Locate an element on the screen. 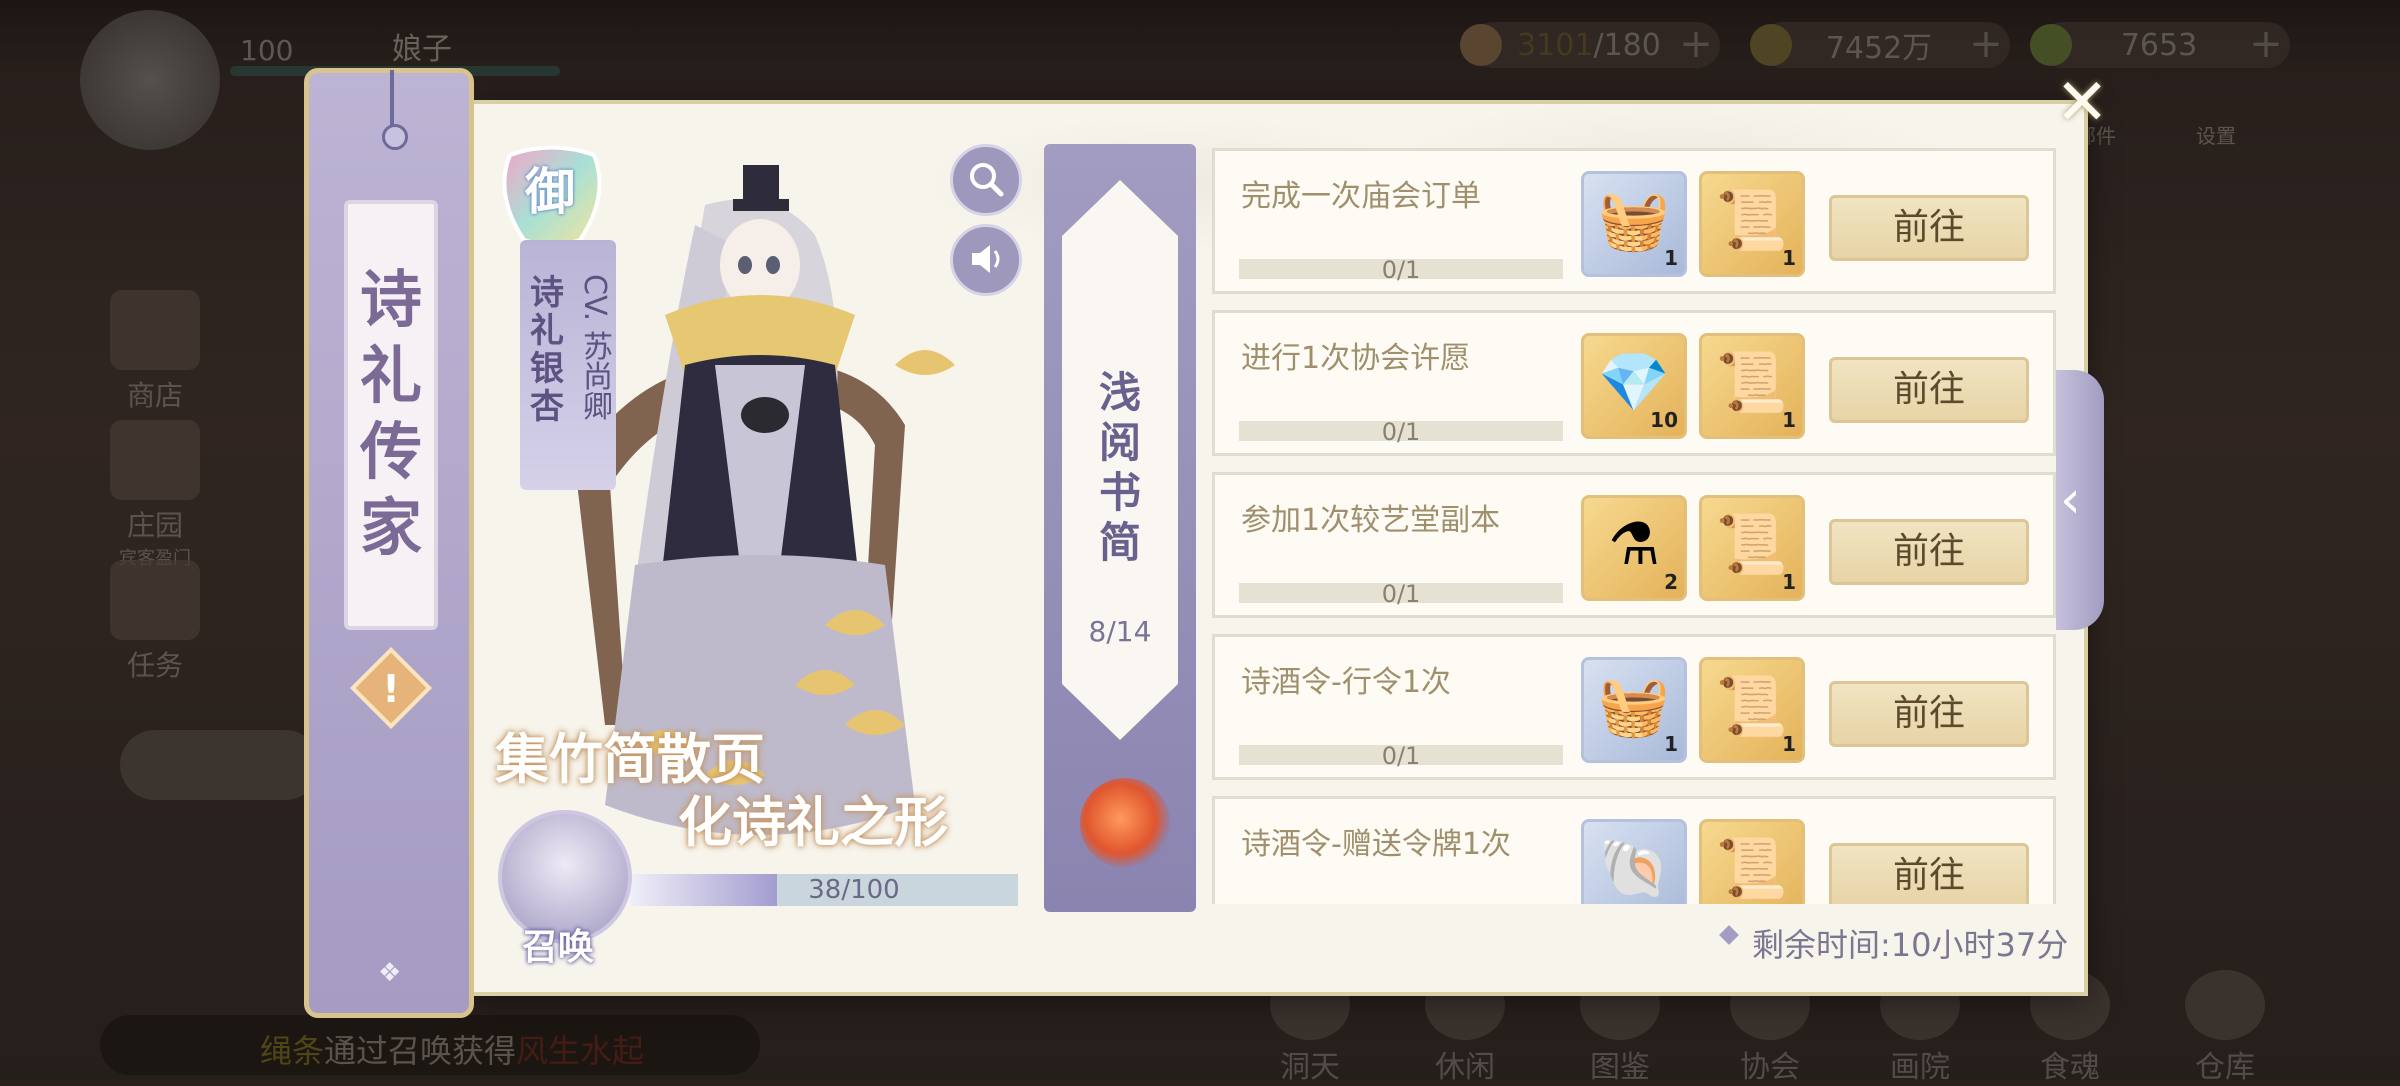 This screenshot has height=1086, width=2400. info-mark: ! is located at coordinates (391, 689).